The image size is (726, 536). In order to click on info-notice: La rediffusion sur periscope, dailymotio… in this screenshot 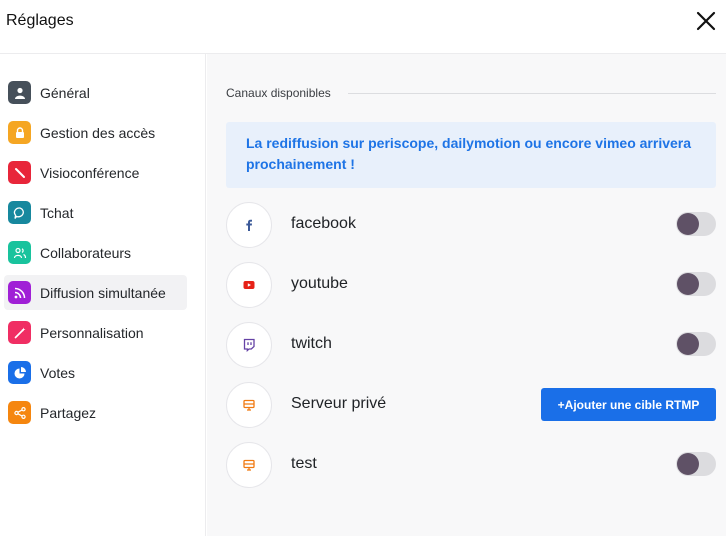, I will do `click(471, 155)`.